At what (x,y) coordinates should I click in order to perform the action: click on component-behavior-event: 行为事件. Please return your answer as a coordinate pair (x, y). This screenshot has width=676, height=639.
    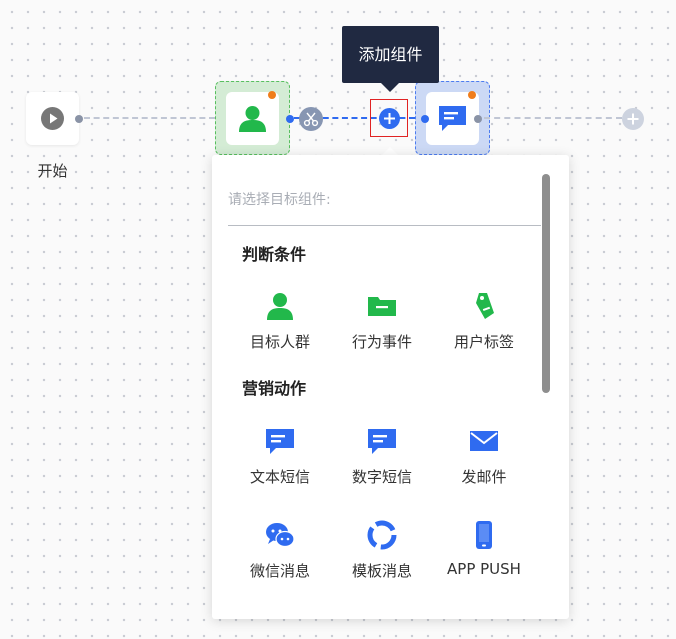
    Looking at the image, I should click on (382, 330).